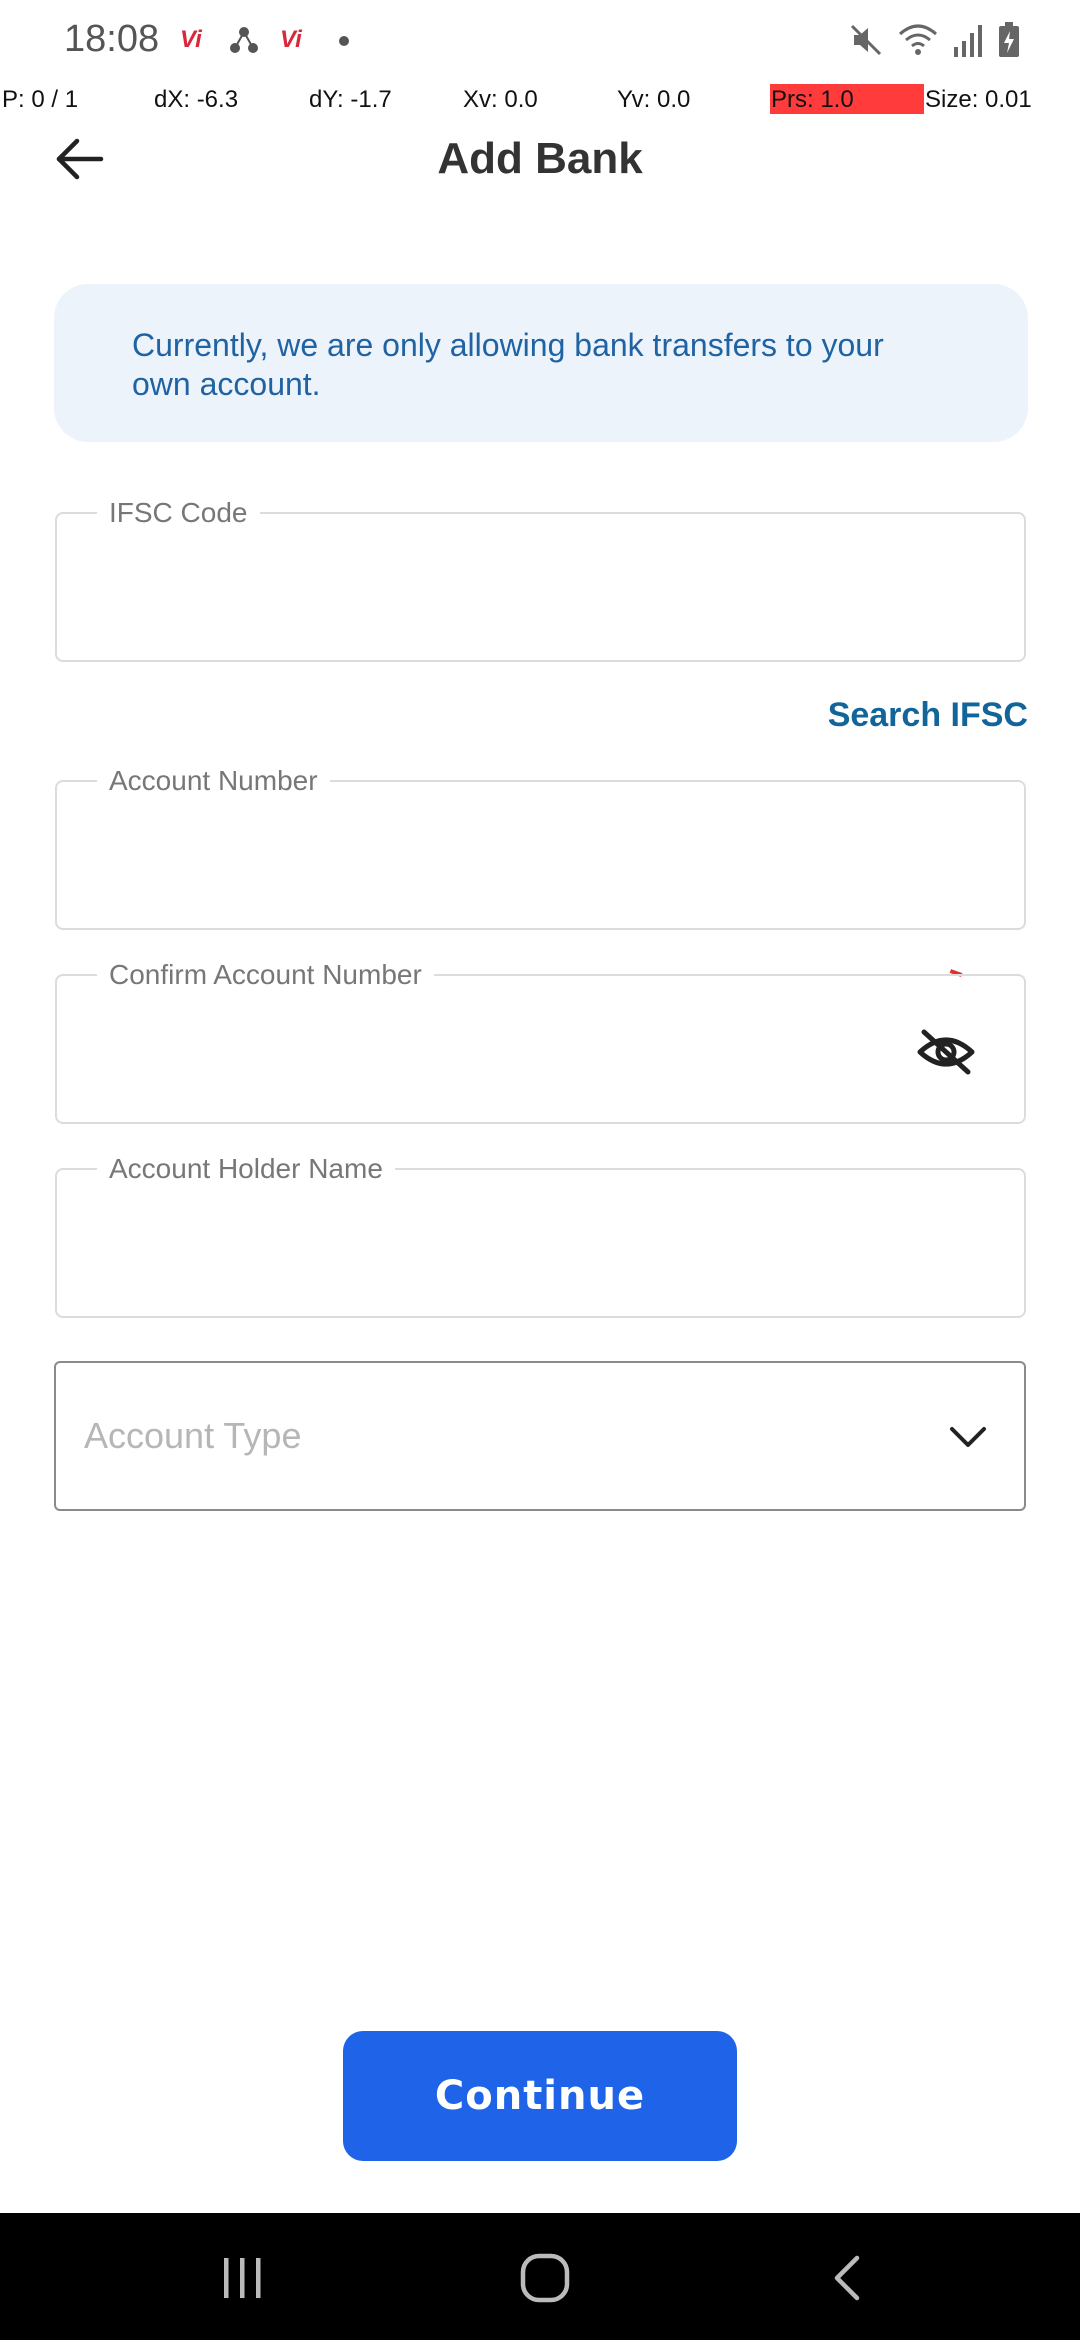 The width and height of the screenshot is (1080, 2340). Describe the element at coordinates (517, 589) in the screenshot. I see `ifsc-code-input` at that location.